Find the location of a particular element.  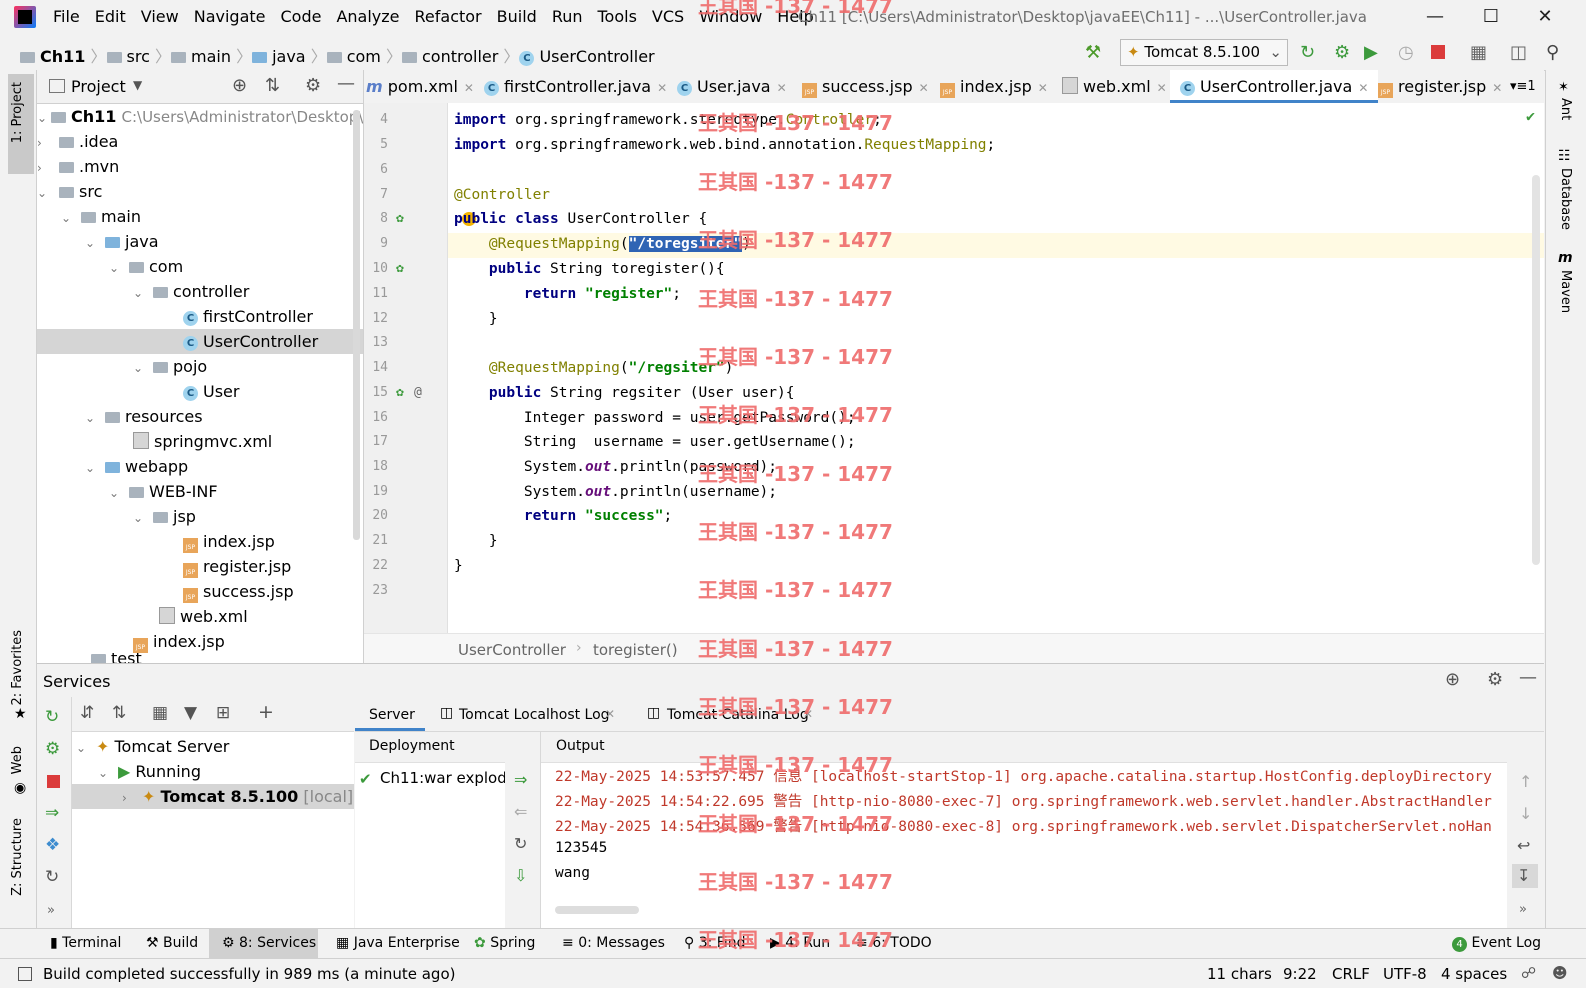

tab-spring: ✿ Spring is located at coordinates (504, 943).